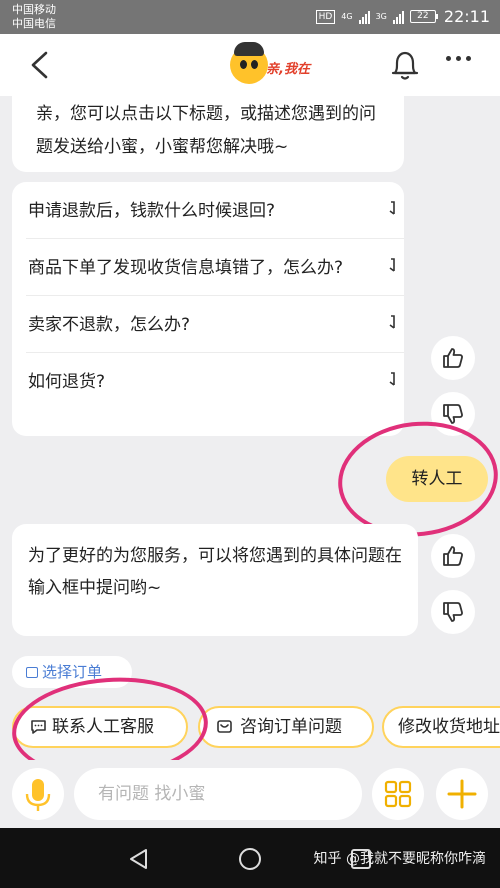 This screenshot has height=888, width=500. I want to click on select-order-label: 选择订单, so click(72, 672).